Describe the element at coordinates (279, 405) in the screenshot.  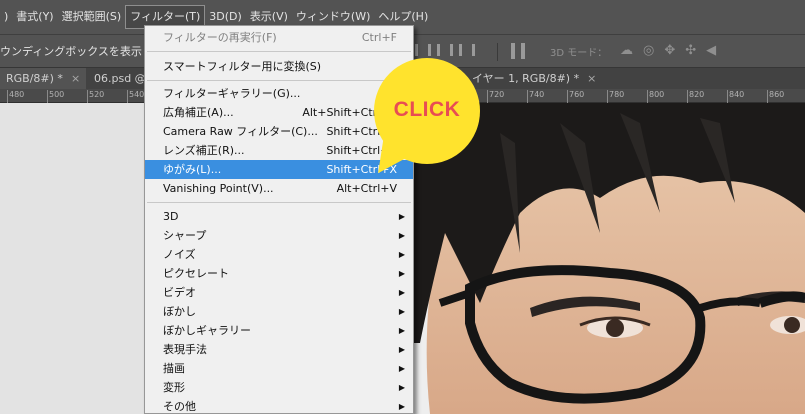
I see `menu-item-other: その他 ▶` at that location.